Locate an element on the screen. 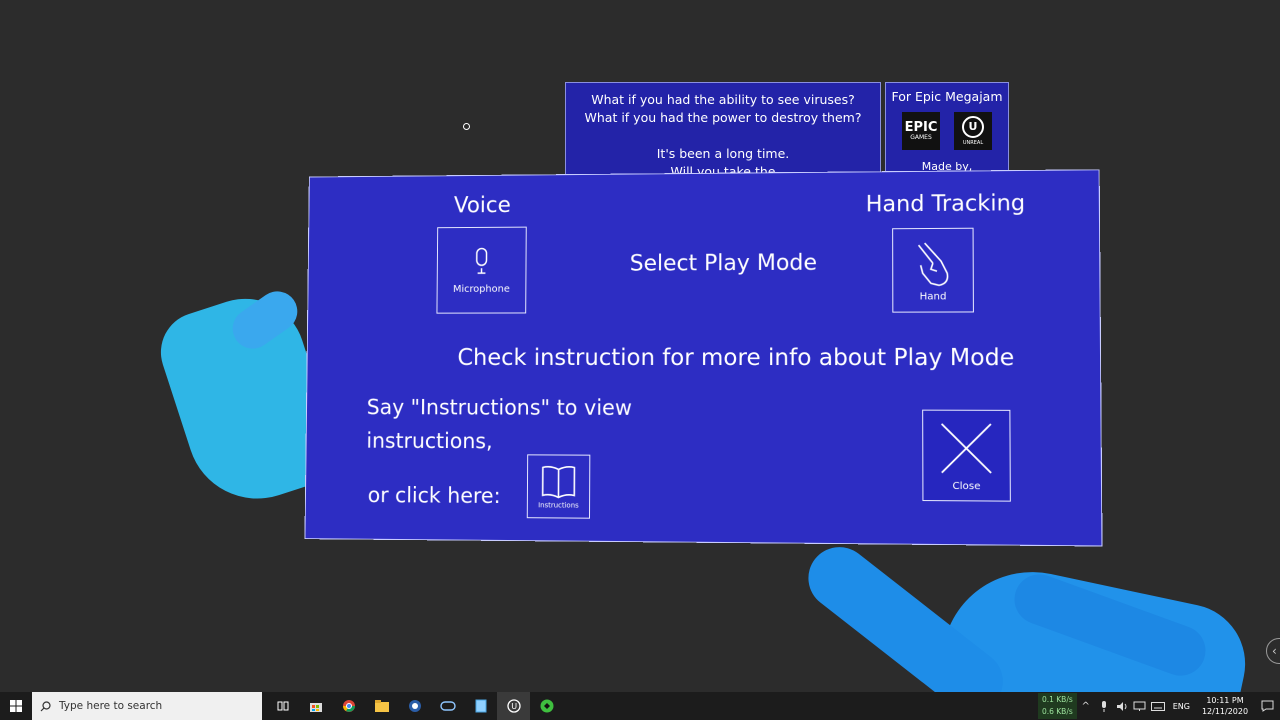 This screenshot has height=720, width=1280. start-button is located at coordinates (16, 706).